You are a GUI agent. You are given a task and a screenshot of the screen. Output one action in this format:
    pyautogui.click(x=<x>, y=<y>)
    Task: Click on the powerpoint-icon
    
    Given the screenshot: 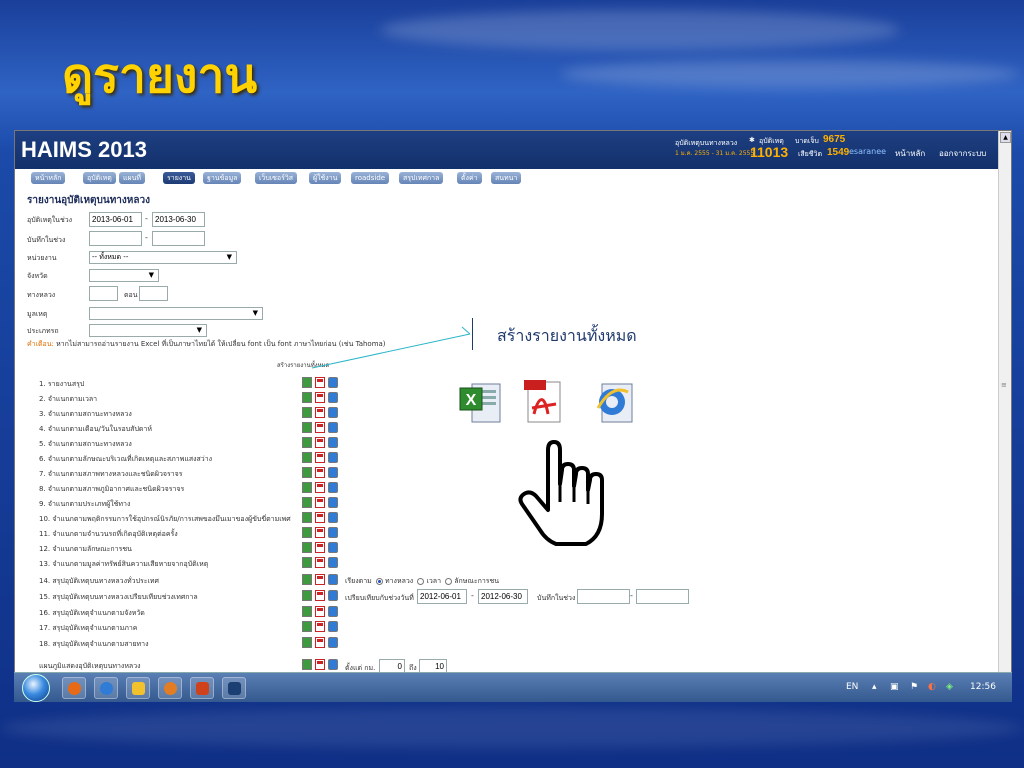 What is the action you would take?
    pyautogui.click(x=202, y=688)
    